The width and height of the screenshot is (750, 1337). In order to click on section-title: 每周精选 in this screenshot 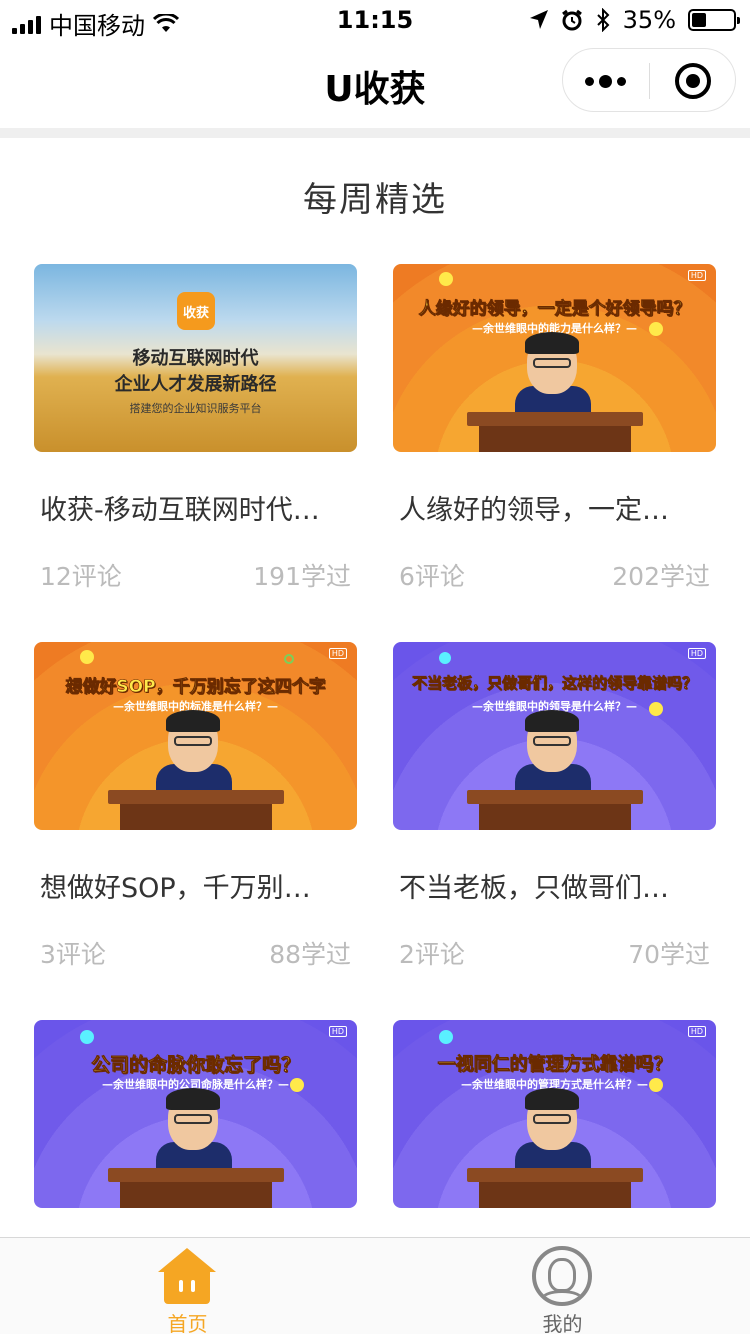, I will do `click(375, 200)`.